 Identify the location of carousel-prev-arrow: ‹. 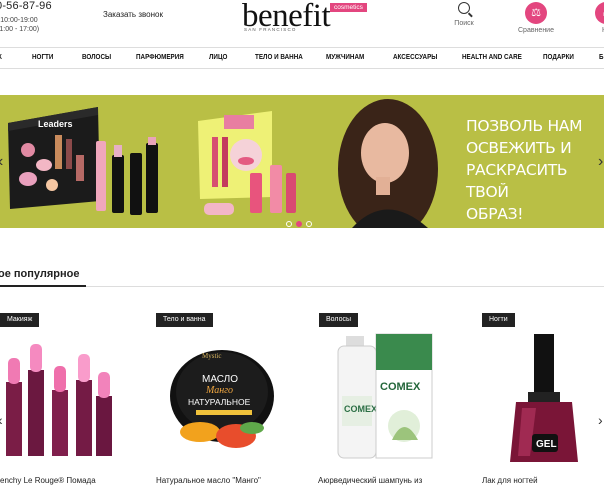
(1, 420).